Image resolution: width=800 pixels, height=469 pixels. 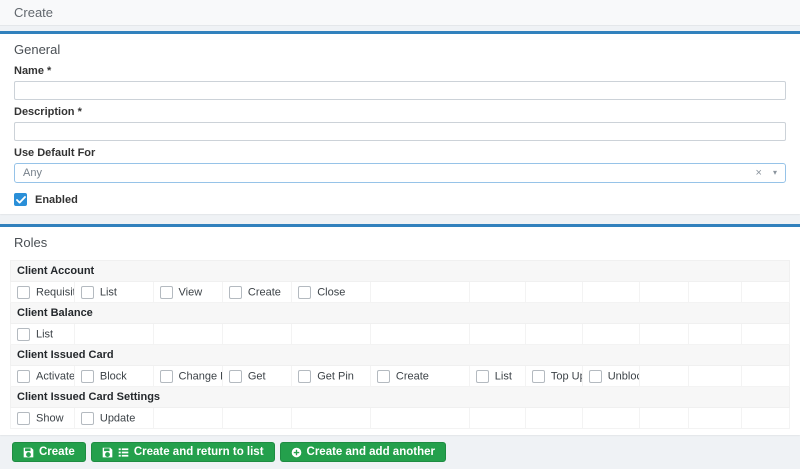 I want to click on role-group-header: Client Account, so click(x=400, y=271).